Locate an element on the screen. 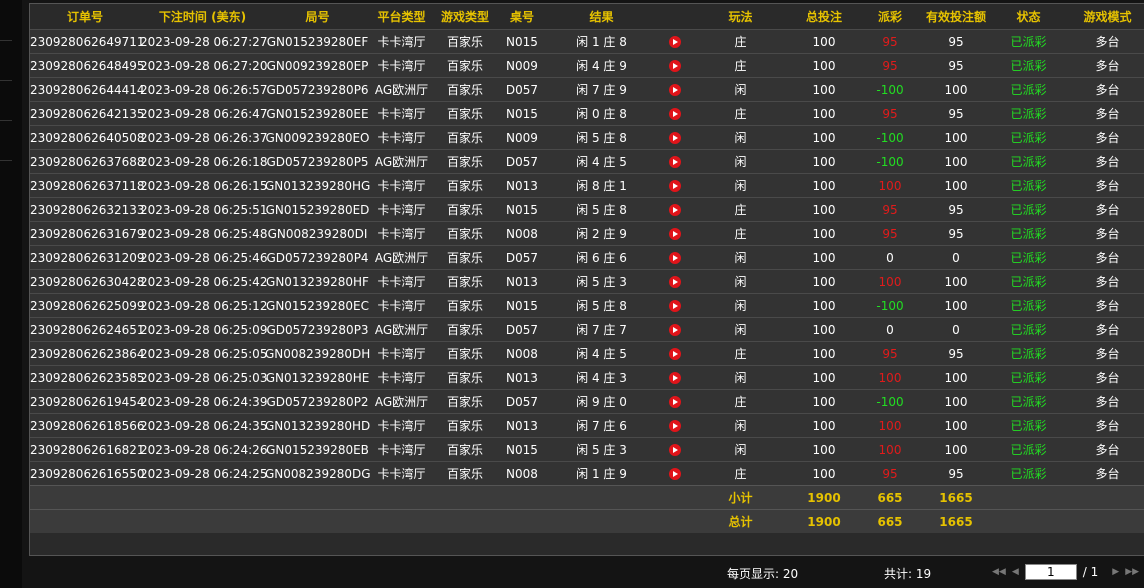 This screenshot has width=1144, height=588. round-id-cell: GN015239280ED is located at coordinates (317, 209).